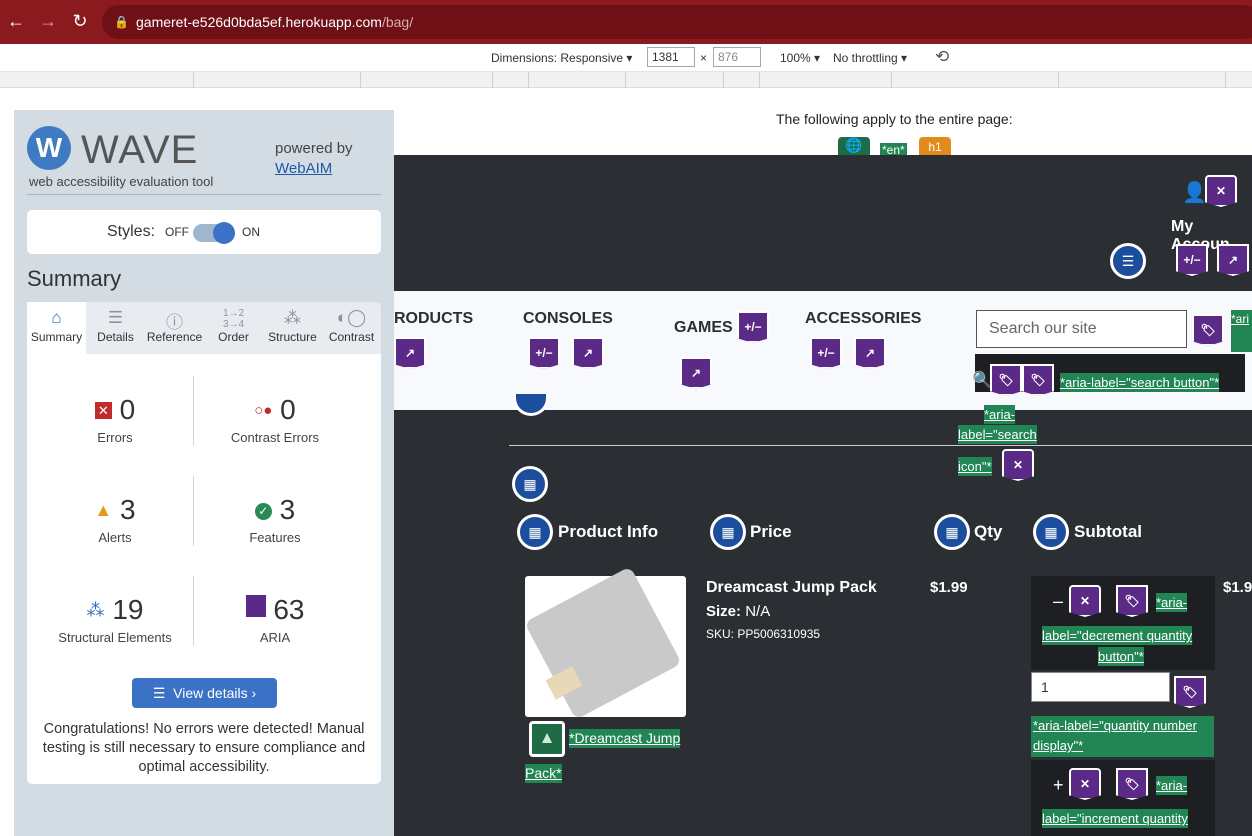  Describe the element at coordinates (975, 466) in the screenshot. I see `aria-search-icon-label: icon"*` at that location.